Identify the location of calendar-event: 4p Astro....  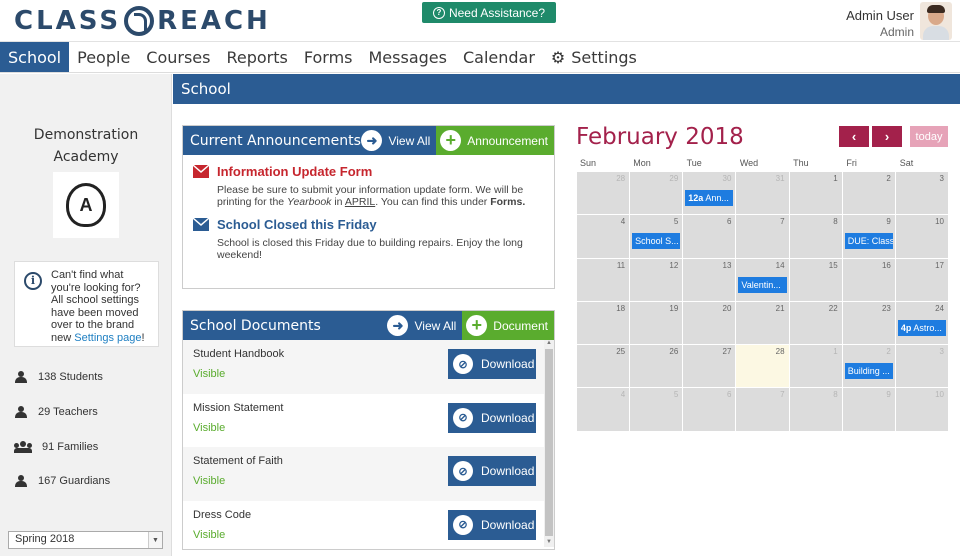
(921, 327).